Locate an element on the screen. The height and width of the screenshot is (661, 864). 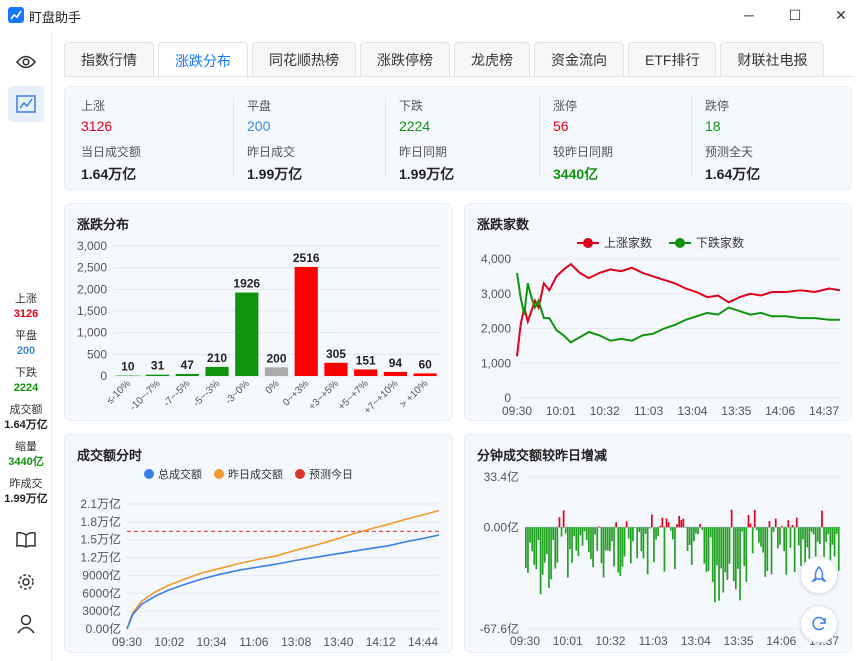
summary-stat: 下跌 2224 is located at coordinates (414, 115).